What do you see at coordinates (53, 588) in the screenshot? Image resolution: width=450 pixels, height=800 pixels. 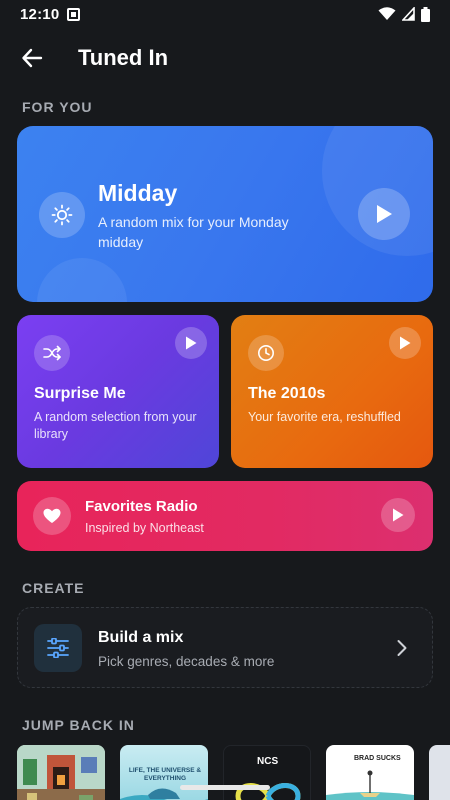 I see `section-label-create: CREATE` at bounding box center [53, 588].